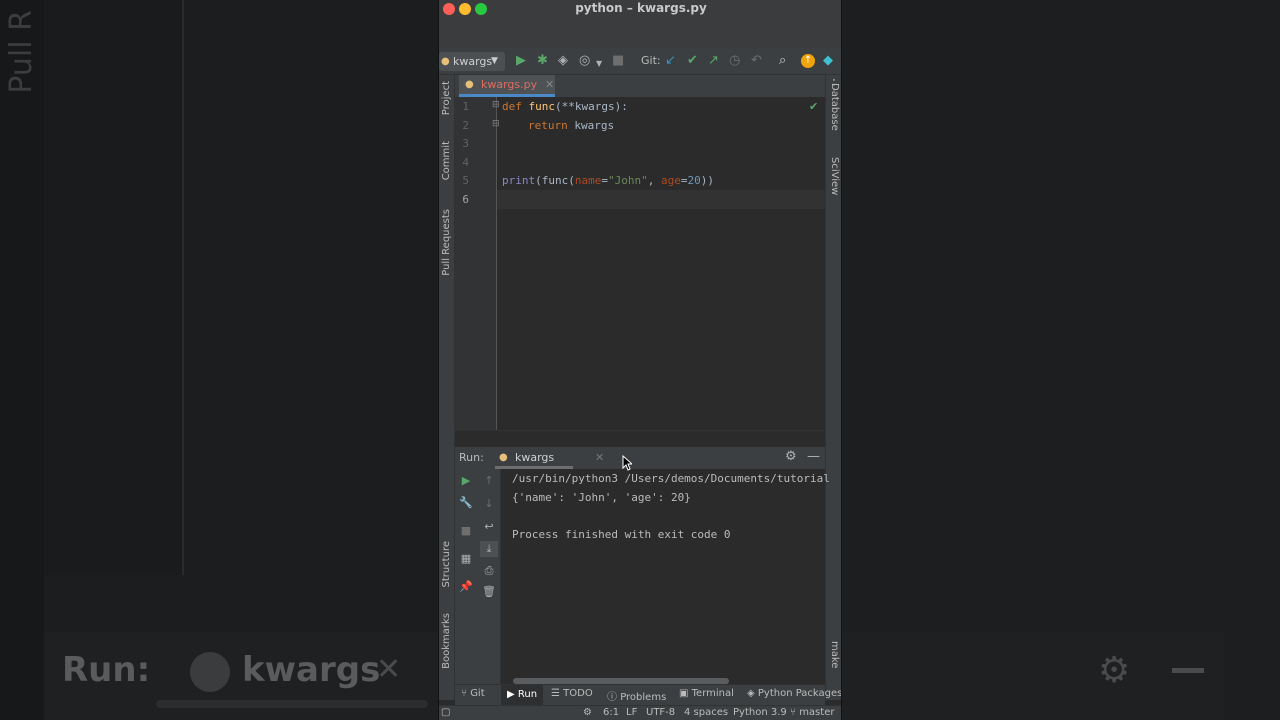 The width and height of the screenshot is (1280, 720). Describe the element at coordinates (591, 106) in the screenshot. I see `code-text: (**kwargs):` at that location.